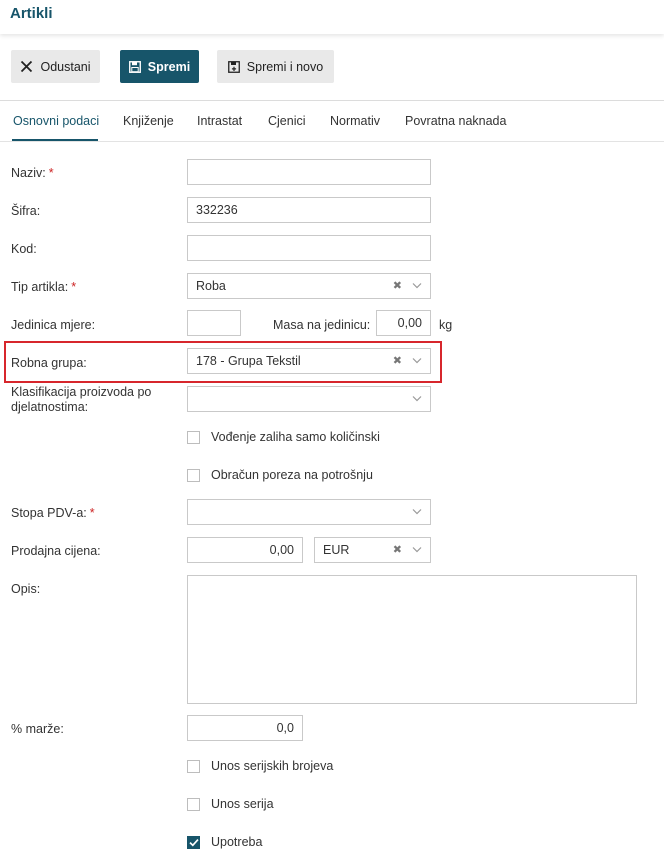 The image size is (664, 860). What do you see at coordinates (134, 66) in the screenshot?
I see `floppy-disk-icon` at bounding box center [134, 66].